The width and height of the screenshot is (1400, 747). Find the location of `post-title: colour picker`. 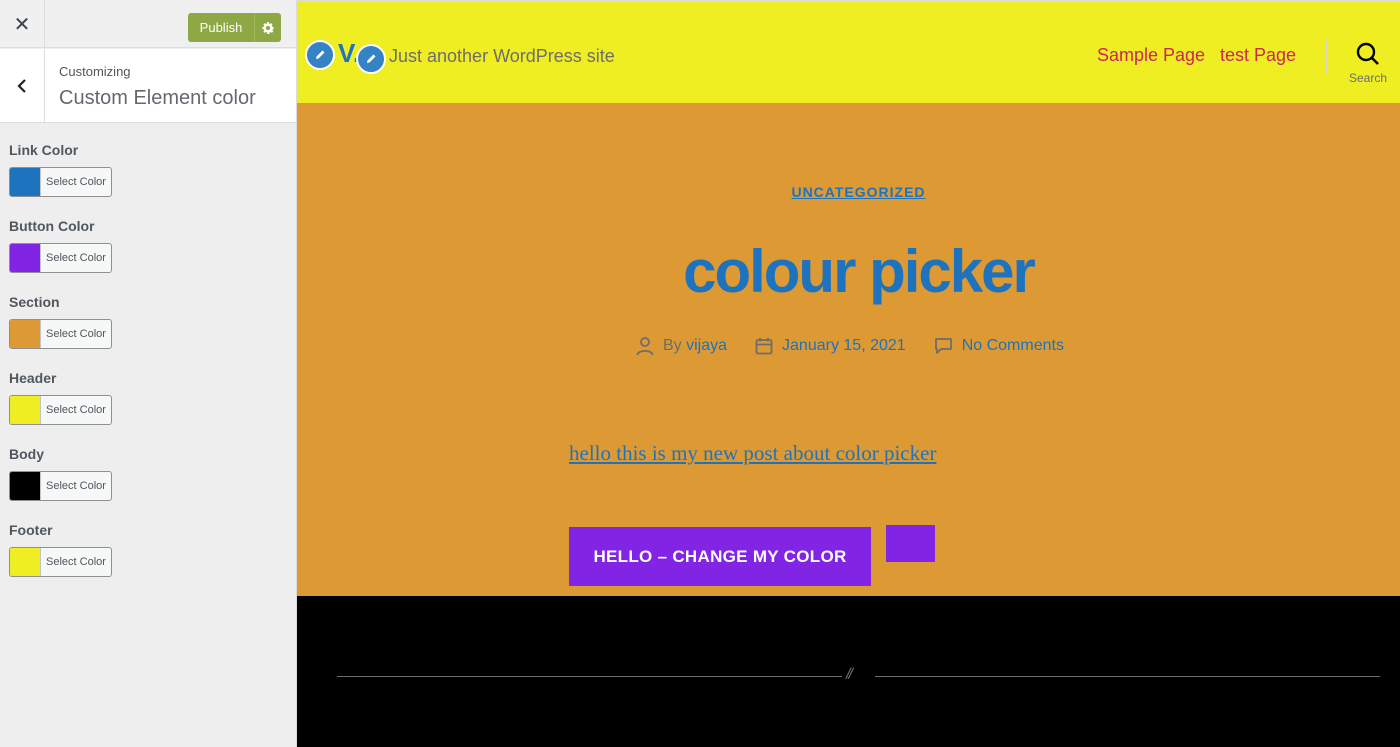

post-title: colour picker is located at coordinates (848, 271).